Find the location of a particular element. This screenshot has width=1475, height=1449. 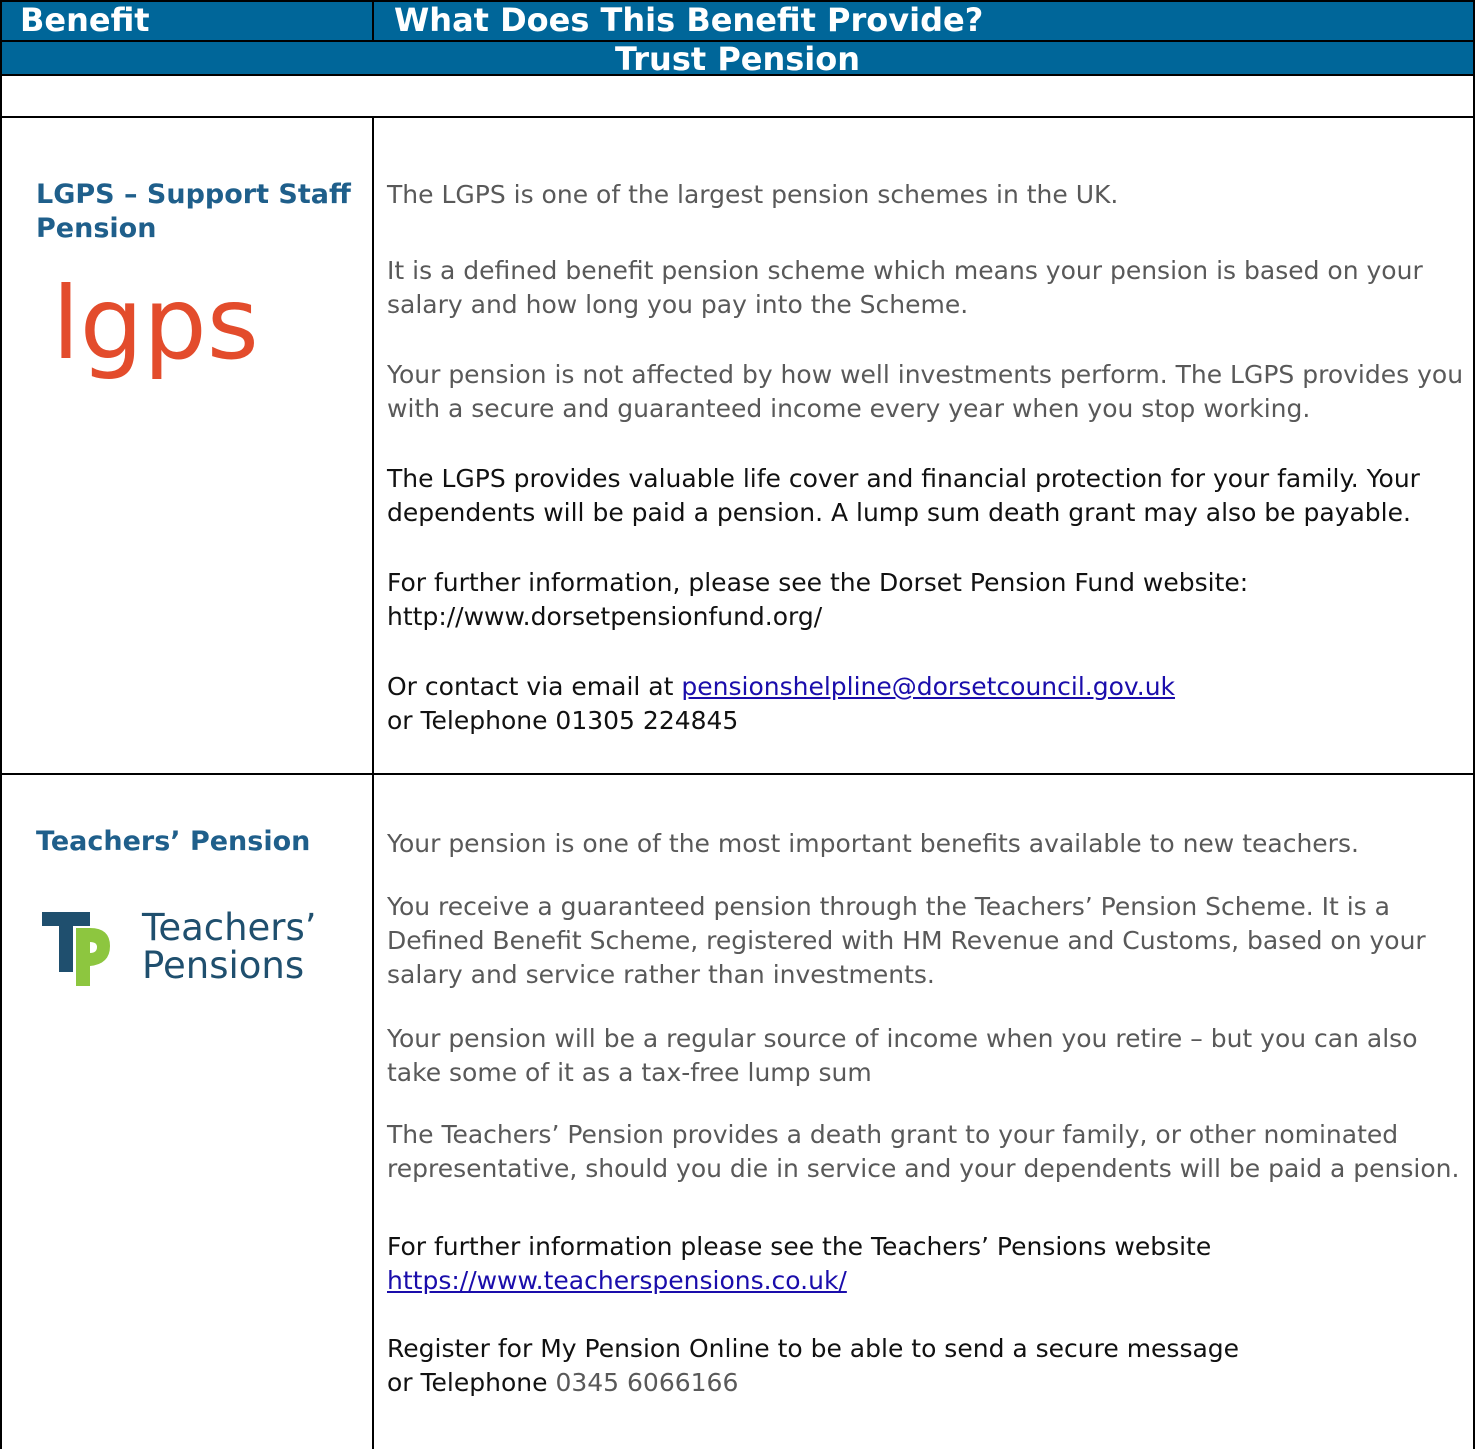

section-title: Trust Pension is located at coordinates (737, 59).